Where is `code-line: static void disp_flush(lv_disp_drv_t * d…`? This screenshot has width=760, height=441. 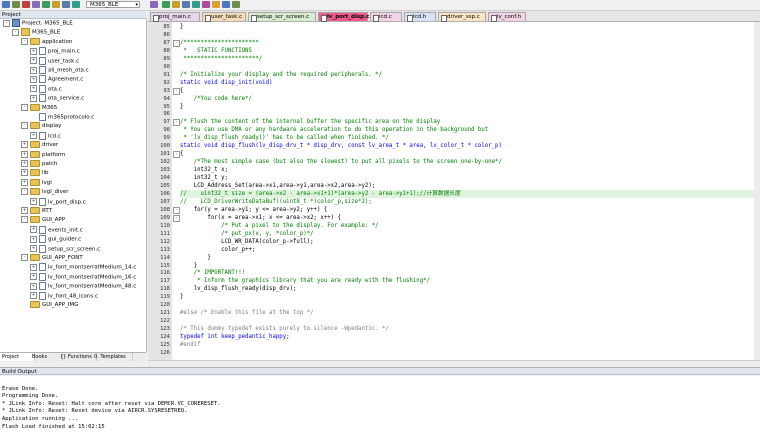 code-line: static void disp_flush(lv_disp_drv_t * d… is located at coordinates (470, 146).